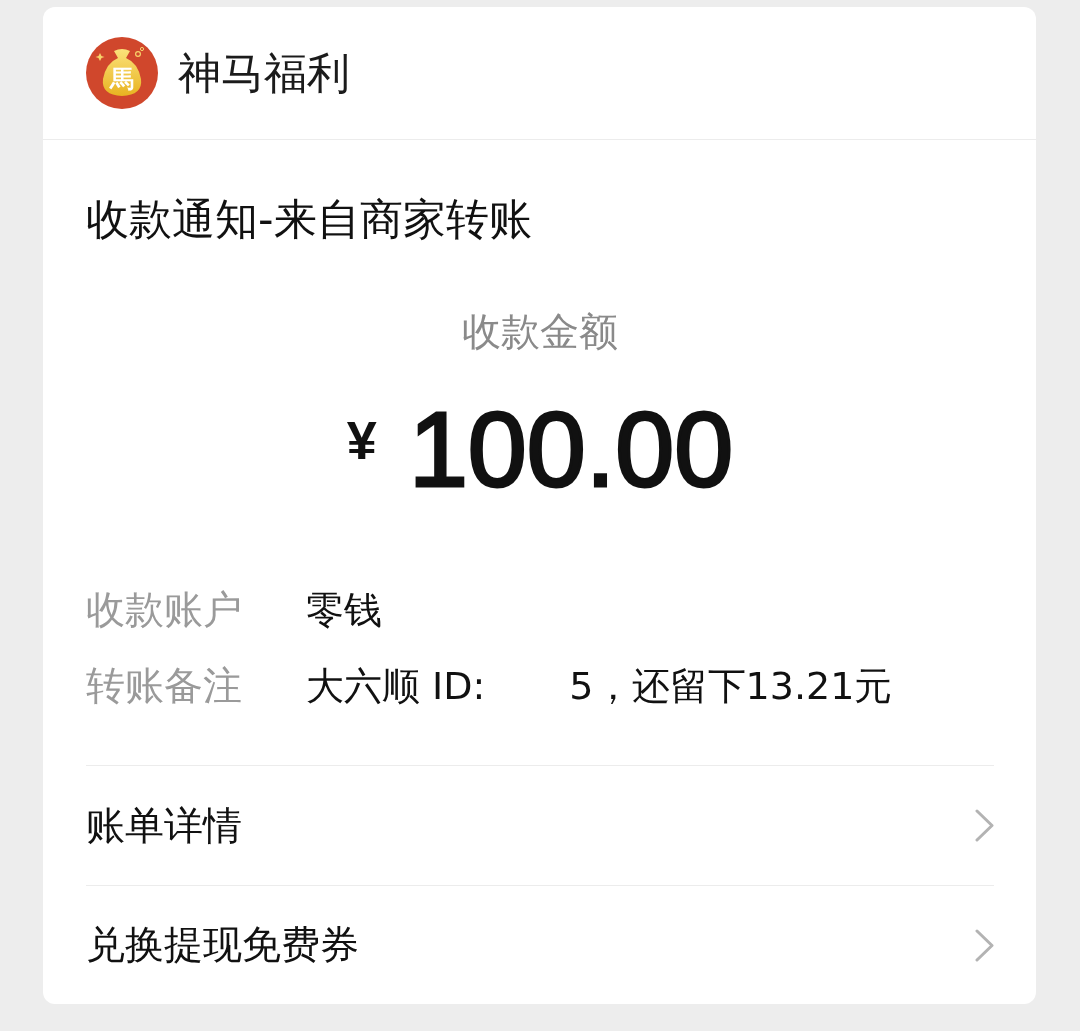  I want to click on amount-value: 100.00, so click(571, 449).